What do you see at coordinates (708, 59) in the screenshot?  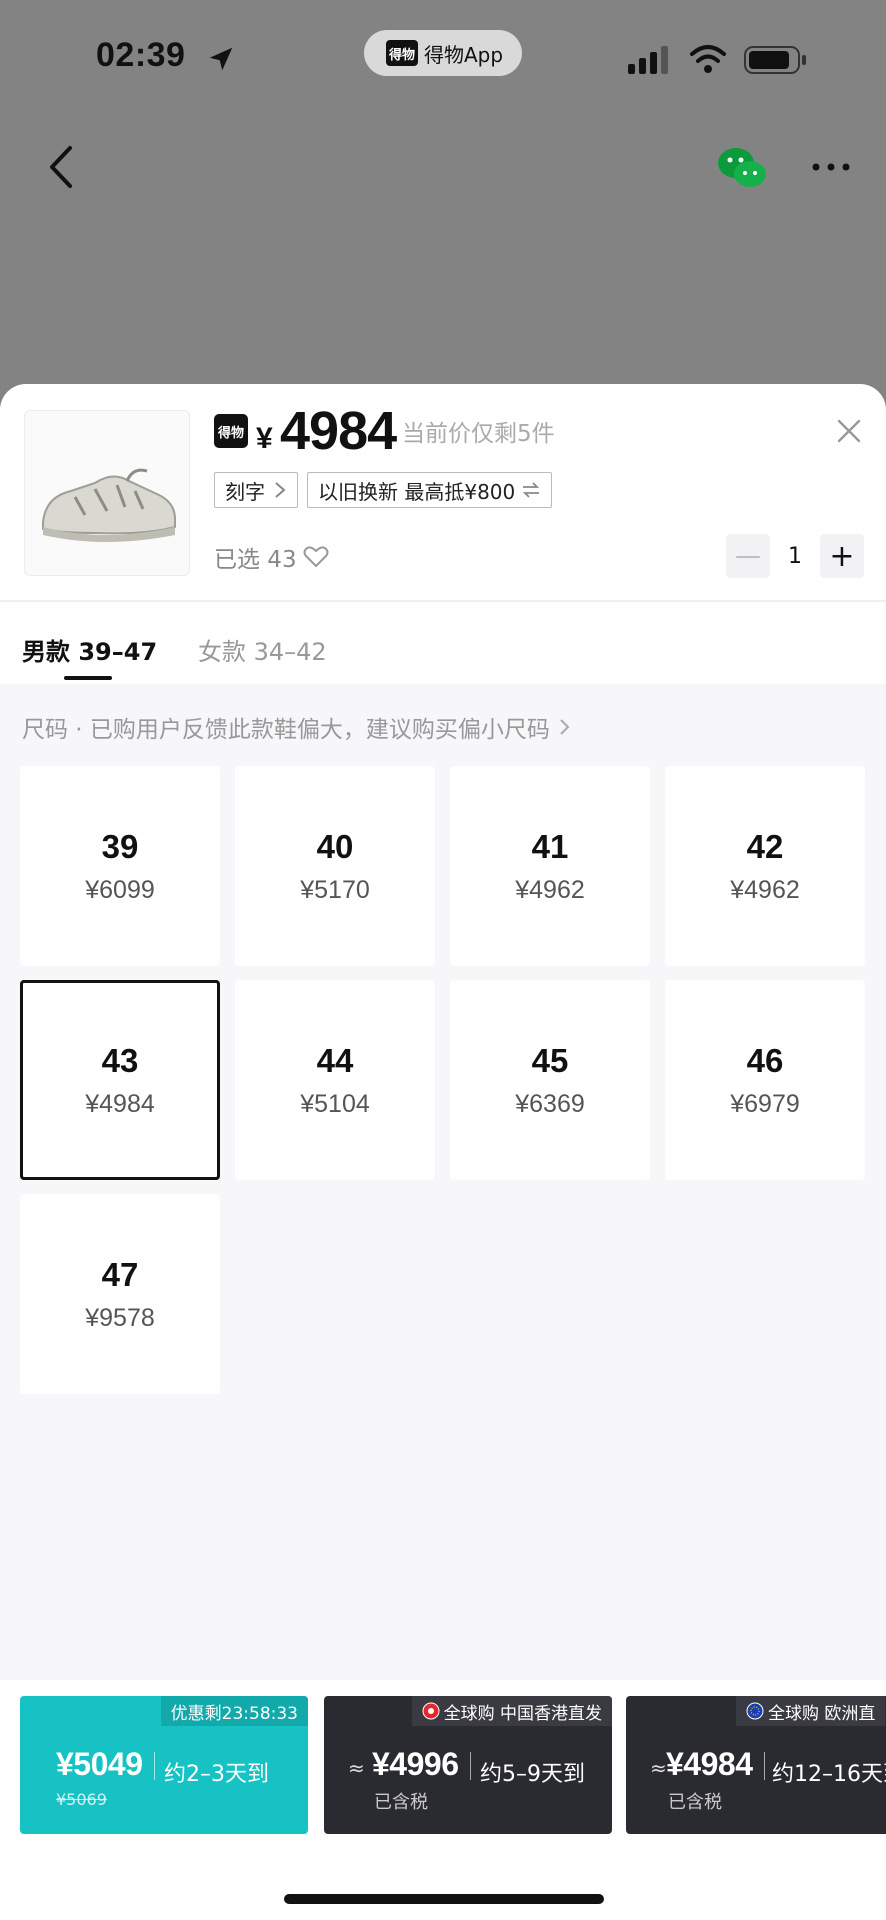 I see `wifi-icon` at bounding box center [708, 59].